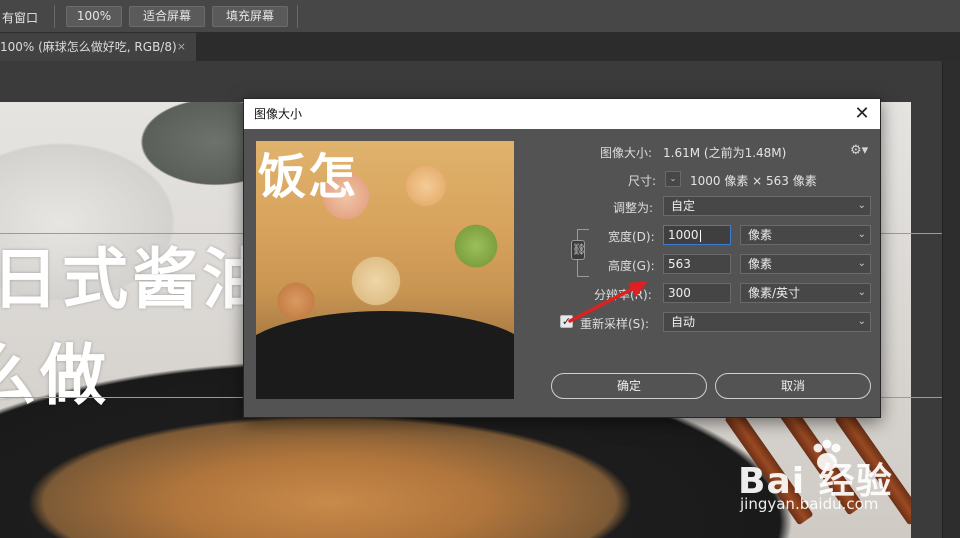 The image size is (960, 538). Describe the element at coordinates (767, 322) in the screenshot. I see `resample-select: 自动 ⌄` at that location.